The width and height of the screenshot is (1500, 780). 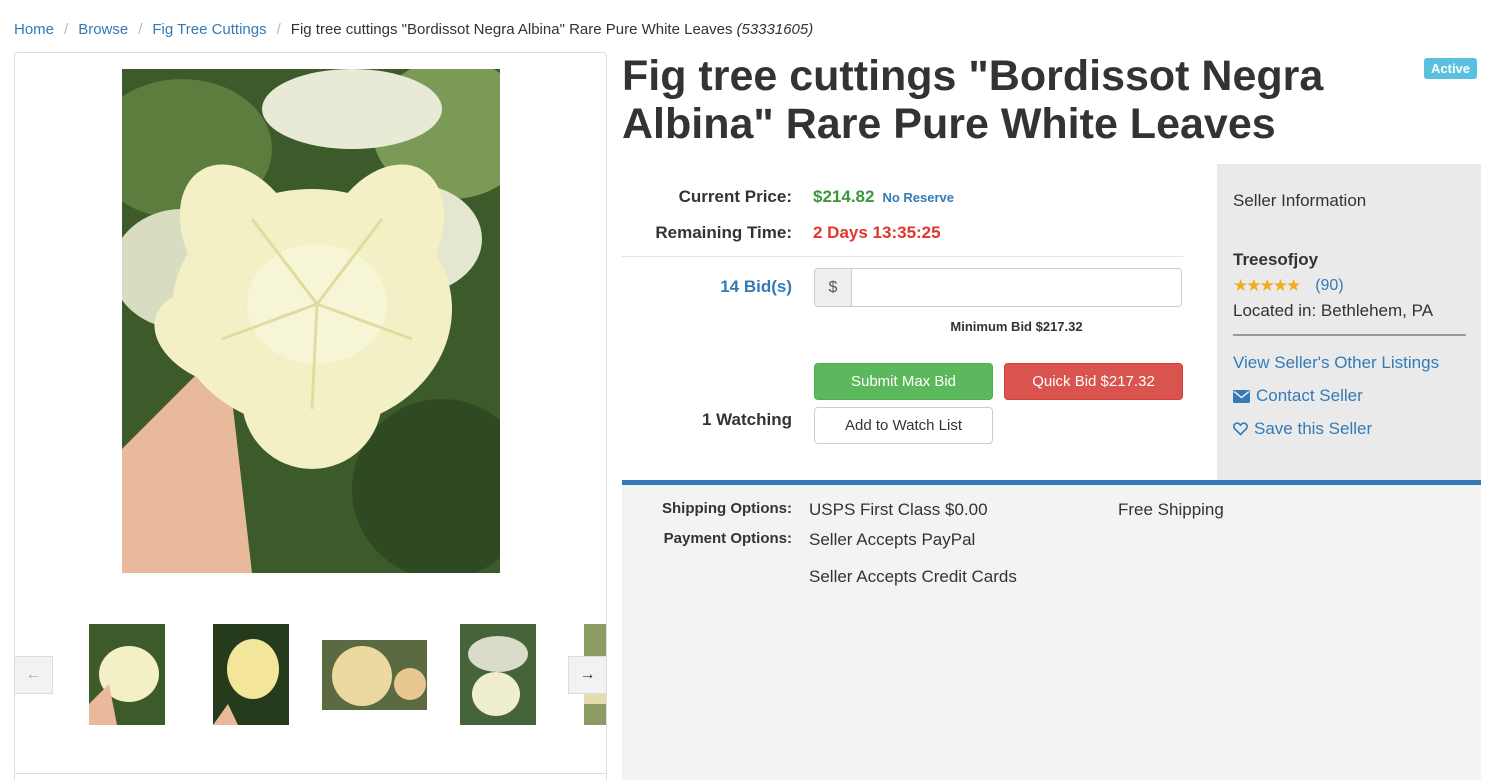 I want to click on breadcrumb-category-link: Fig Tree Cuttings, so click(x=209, y=29).